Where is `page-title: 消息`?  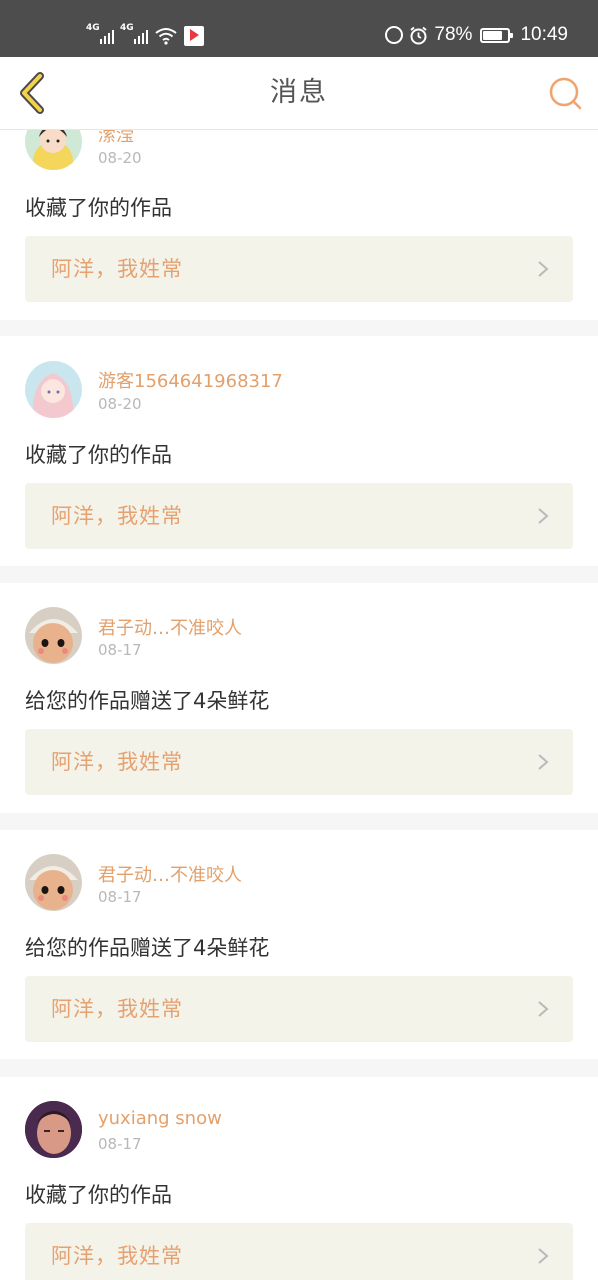
page-title: 消息 is located at coordinates (299, 92).